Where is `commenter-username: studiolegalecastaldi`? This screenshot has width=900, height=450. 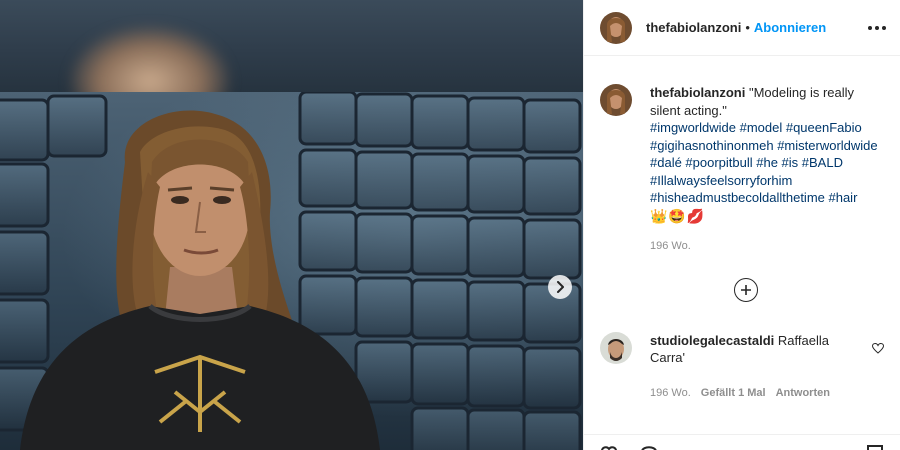
commenter-username: studiolegalecastaldi is located at coordinates (712, 340).